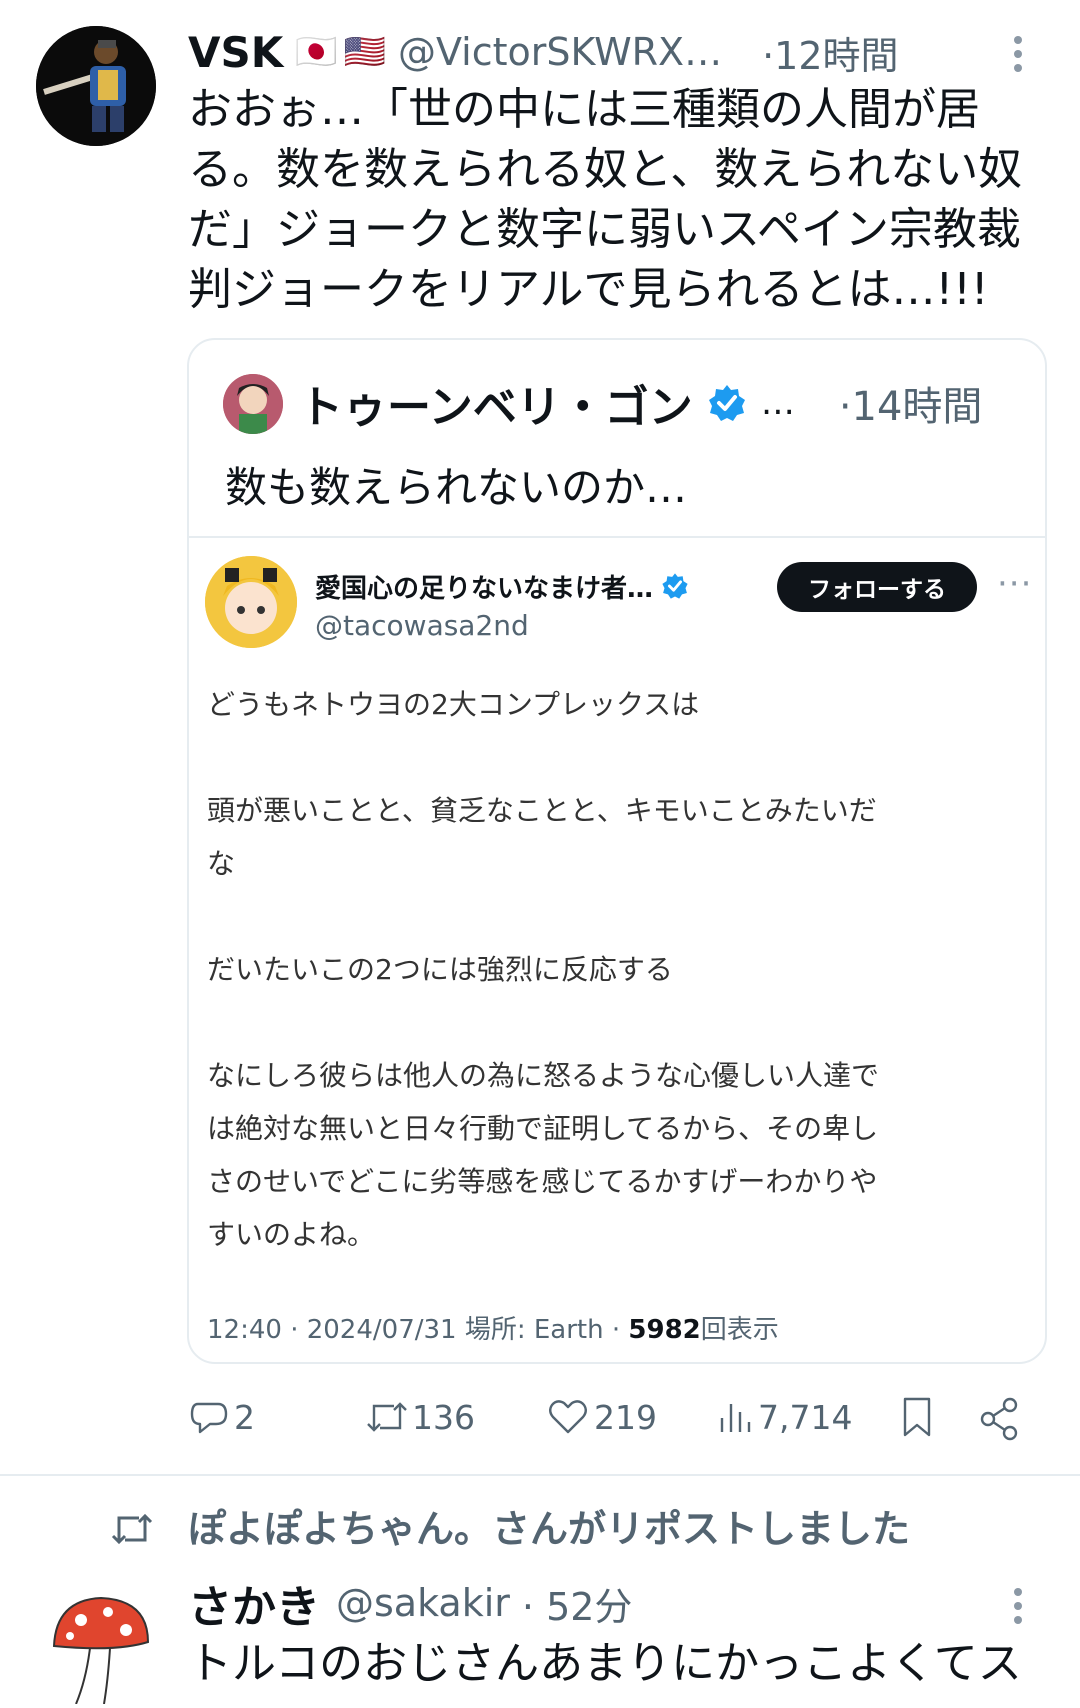 This screenshot has width=1080, height=1708. I want to click on share-icon, so click(999, 1419).